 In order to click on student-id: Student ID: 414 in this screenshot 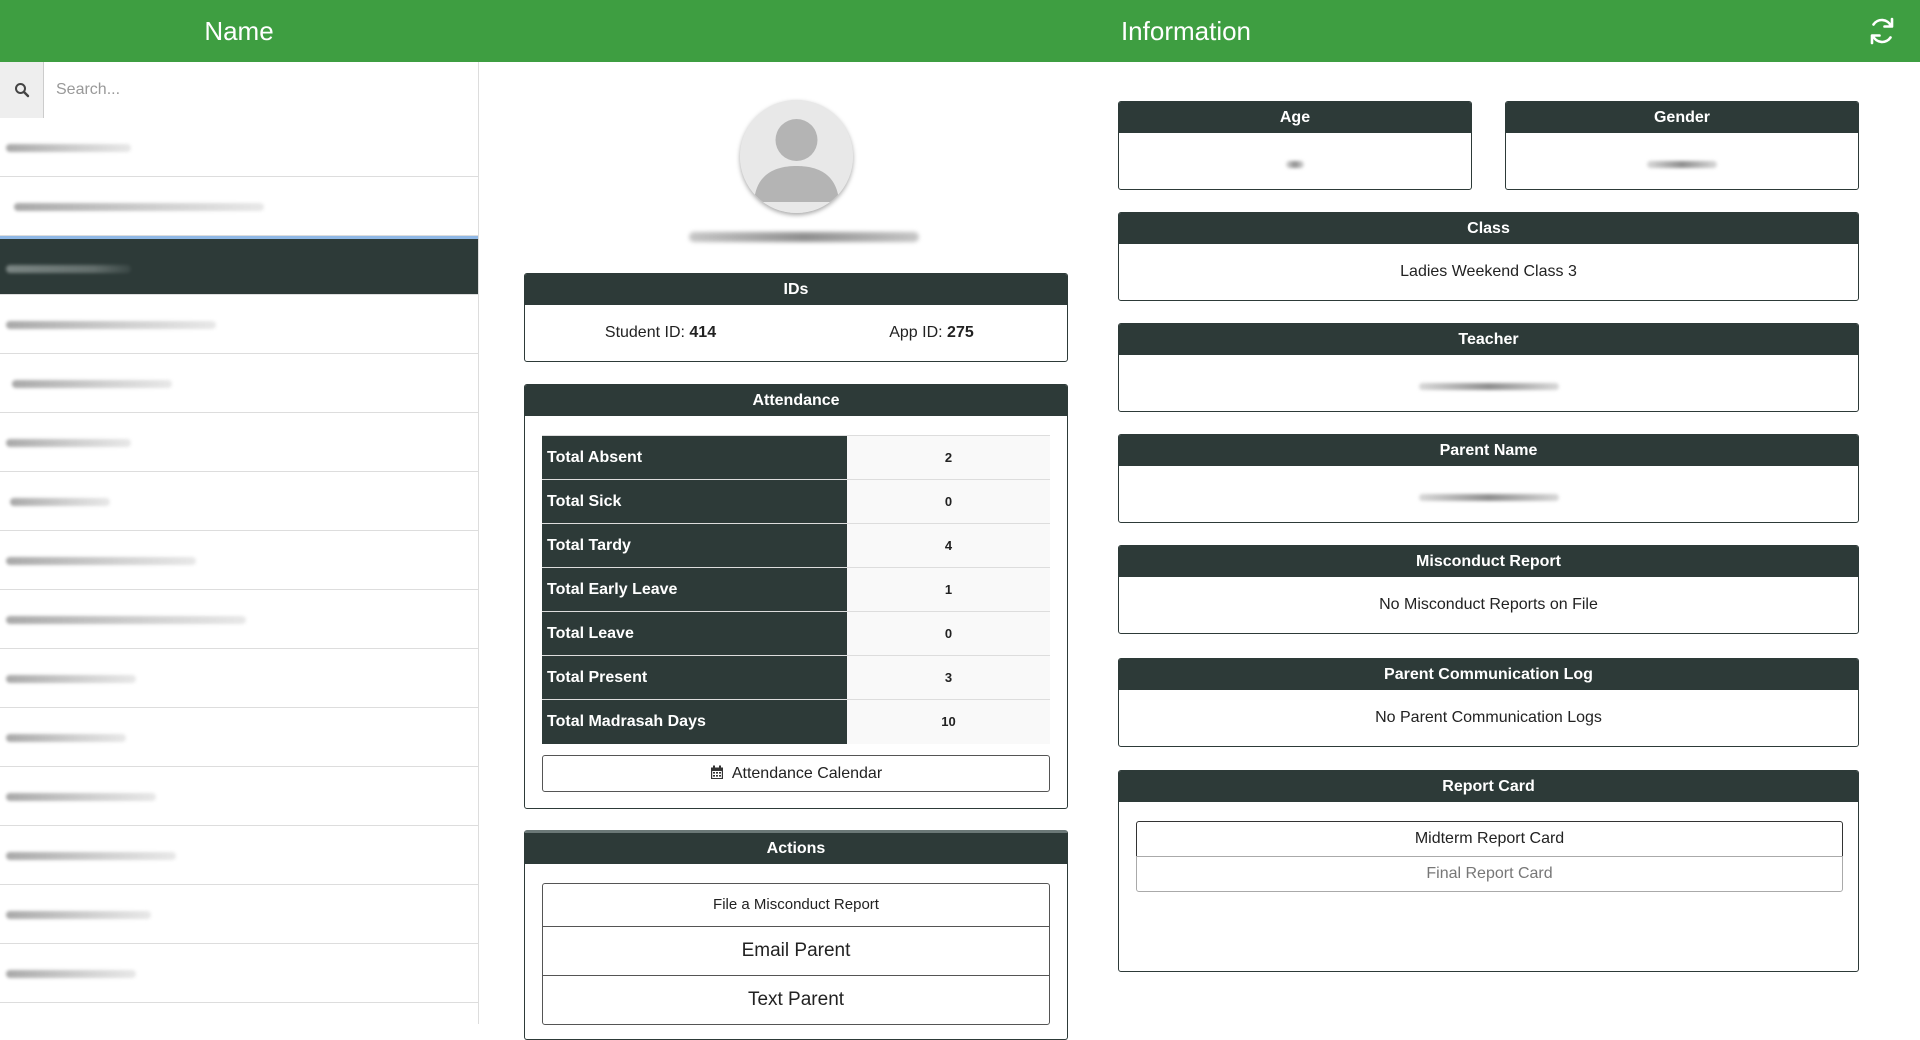, I will do `click(660, 333)`.